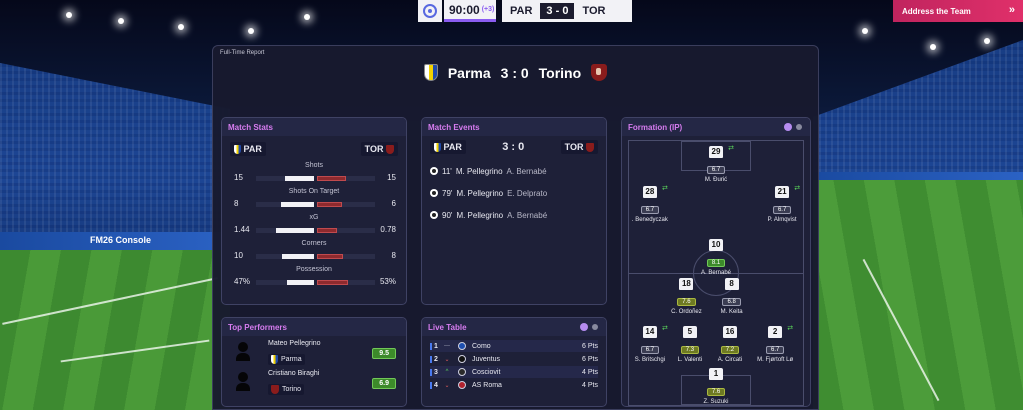  What do you see at coordinates (447, 171) in the screenshot?
I see `event-minute: 11'` at bounding box center [447, 171].